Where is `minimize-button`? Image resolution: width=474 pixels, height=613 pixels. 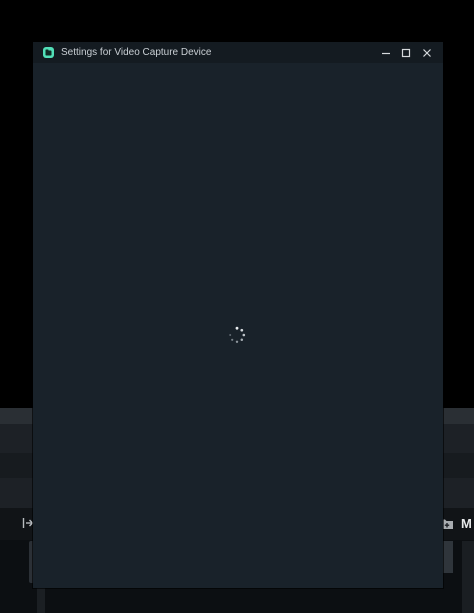 minimize-button is located at coordinates (386, 52).